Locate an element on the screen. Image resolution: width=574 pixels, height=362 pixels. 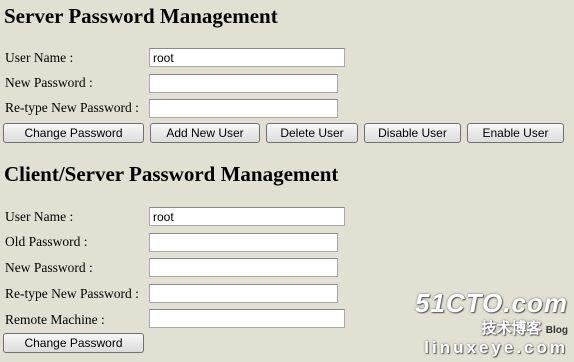
enable-user-button: Enable User is located at coordinates (515, 133).